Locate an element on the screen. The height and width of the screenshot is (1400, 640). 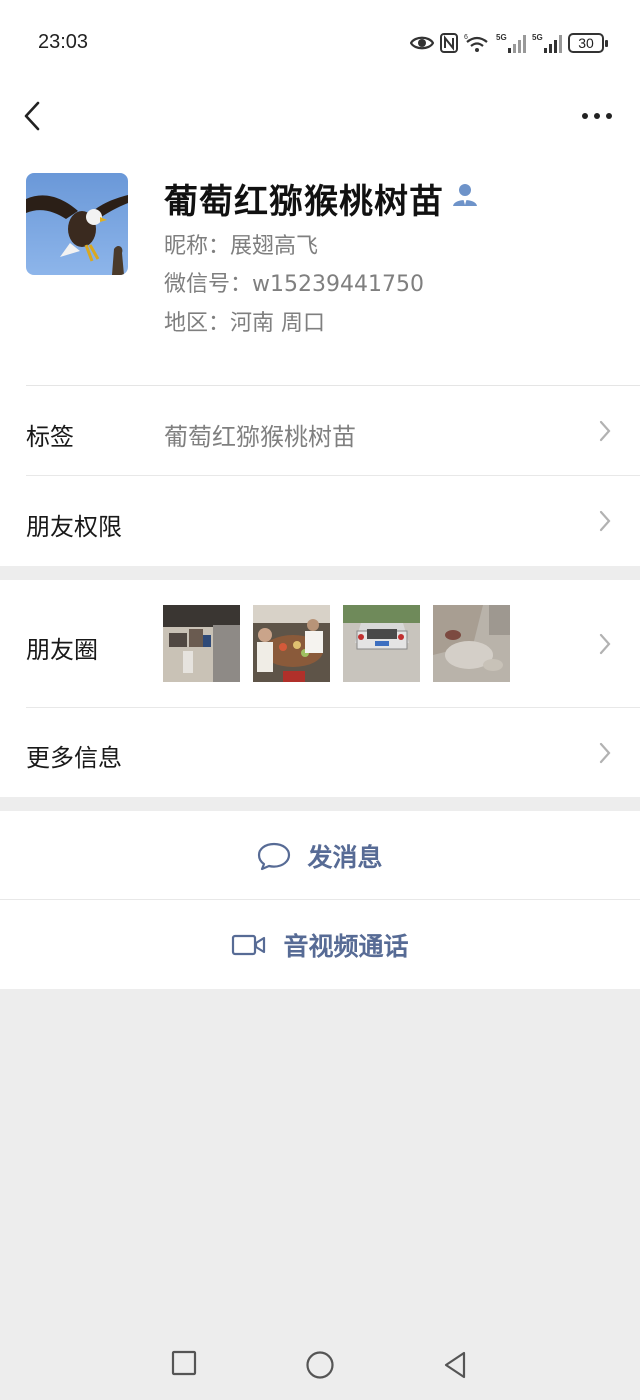
home-button is located at coordinates (320, 1365).